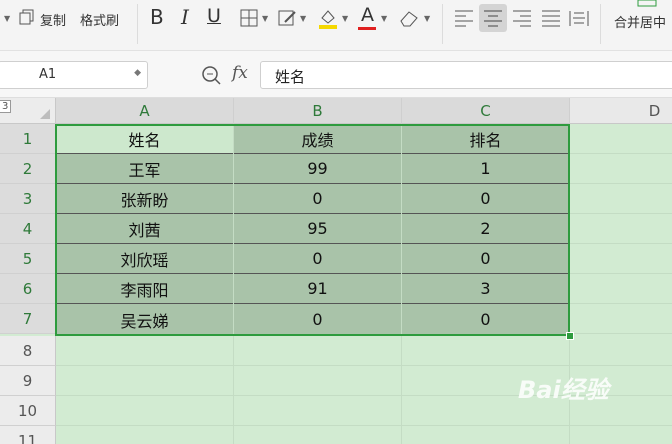  Describe the element at coordinates (145, 139) in the screenshot. I see `cell-a1: 姓名` at that location.